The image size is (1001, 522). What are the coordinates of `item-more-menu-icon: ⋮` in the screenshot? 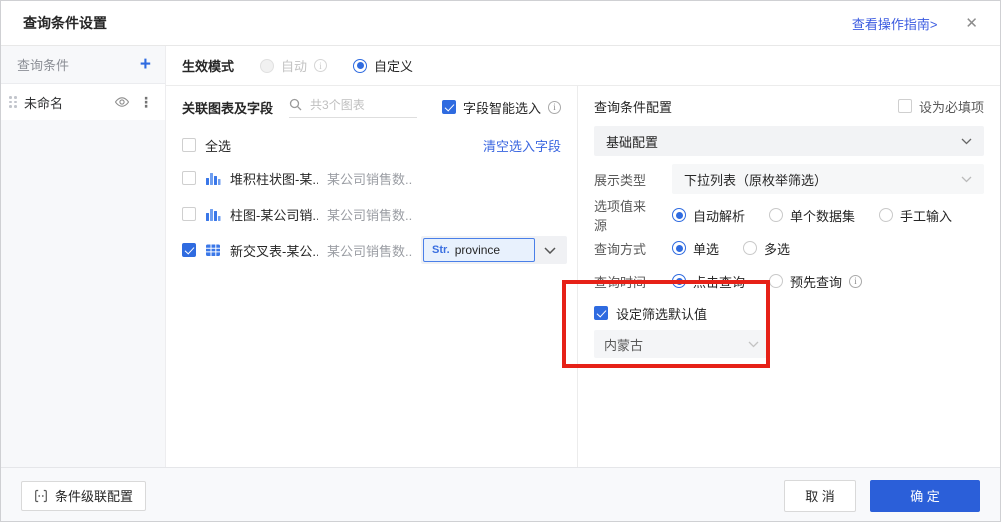 It's located at (146, 102).